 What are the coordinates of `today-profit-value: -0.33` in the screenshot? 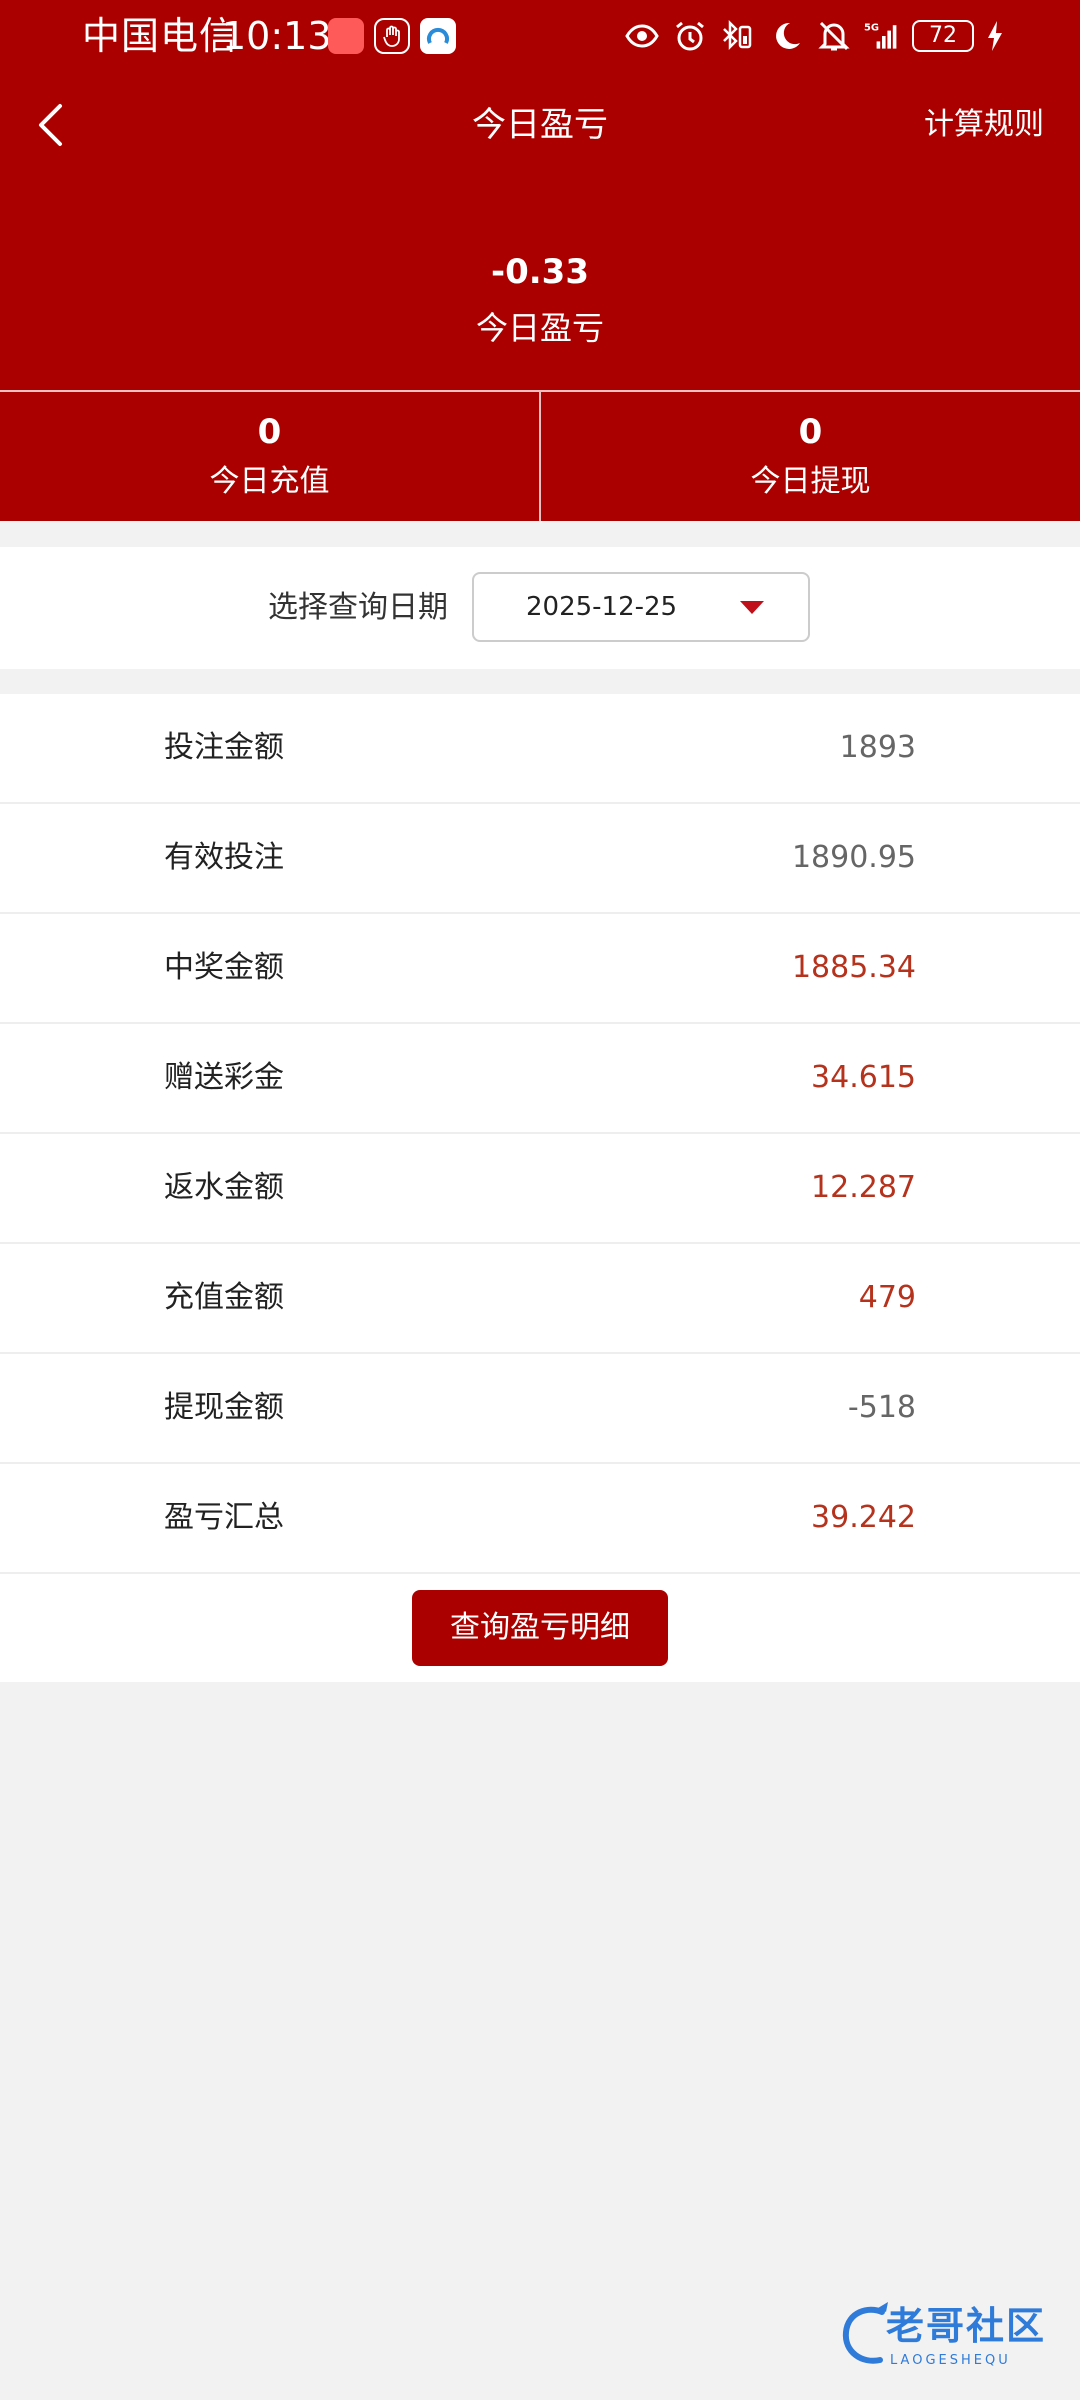 It's located at (540, 272).